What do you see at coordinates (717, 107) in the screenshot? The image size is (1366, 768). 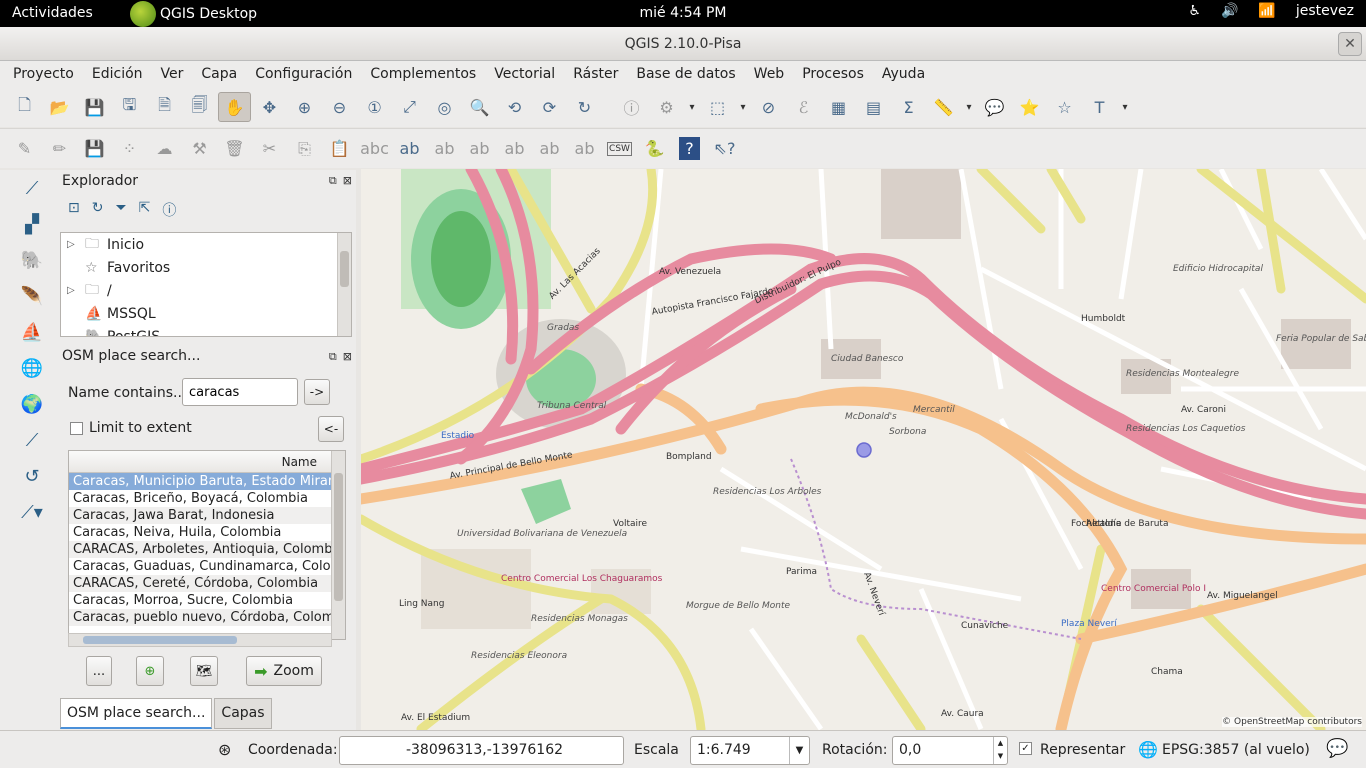 I see `select-features-icon: ⬚` at bounding box center [717, 107].